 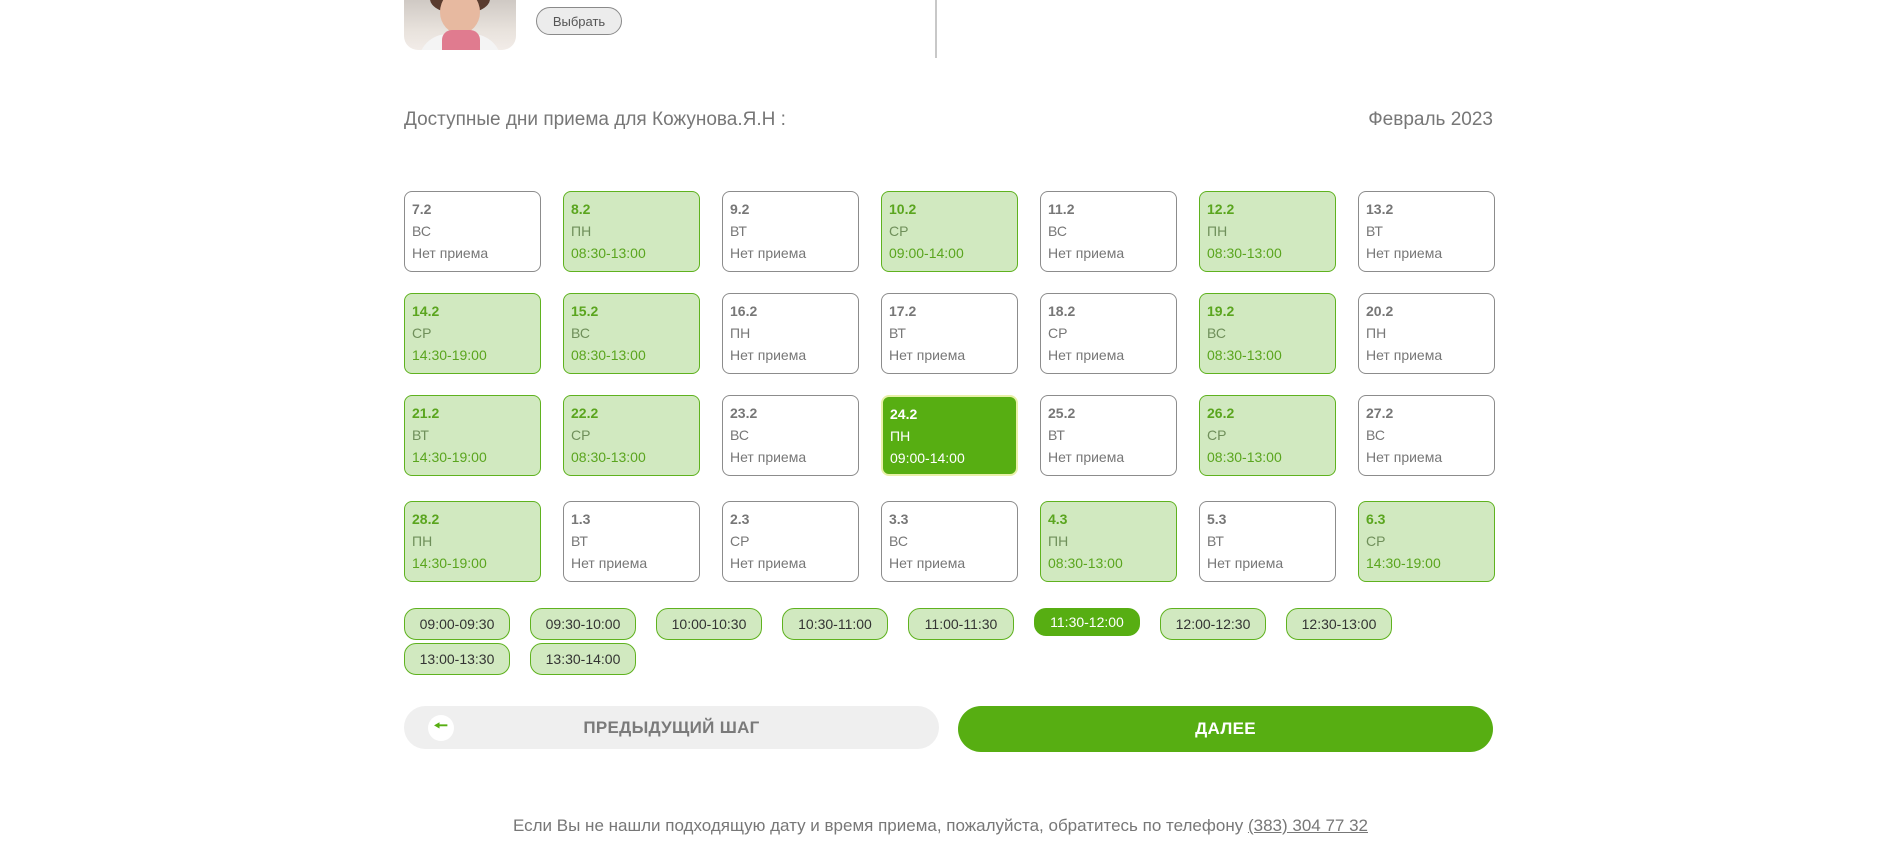 What do you see at coordinates (457, 659) in the screenshot?
I see `time-slot: 13:00-13:30` at bounding box center [457, 659].